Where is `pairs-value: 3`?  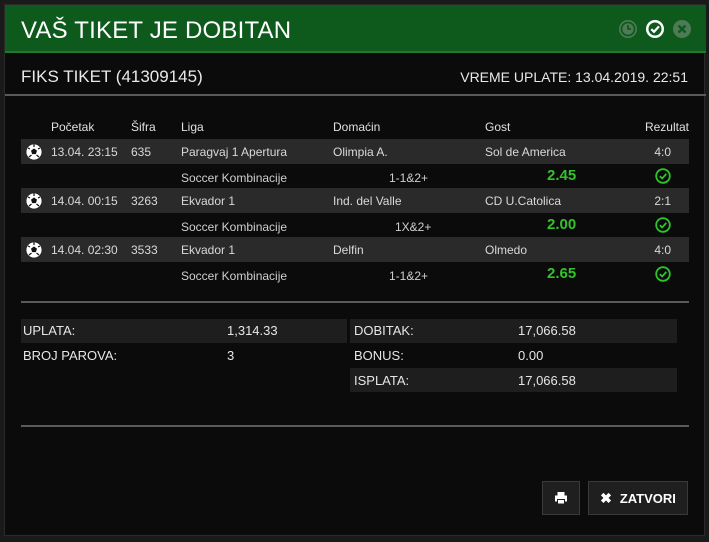 pairs-value: 3 is located at coordinates (231, 355).